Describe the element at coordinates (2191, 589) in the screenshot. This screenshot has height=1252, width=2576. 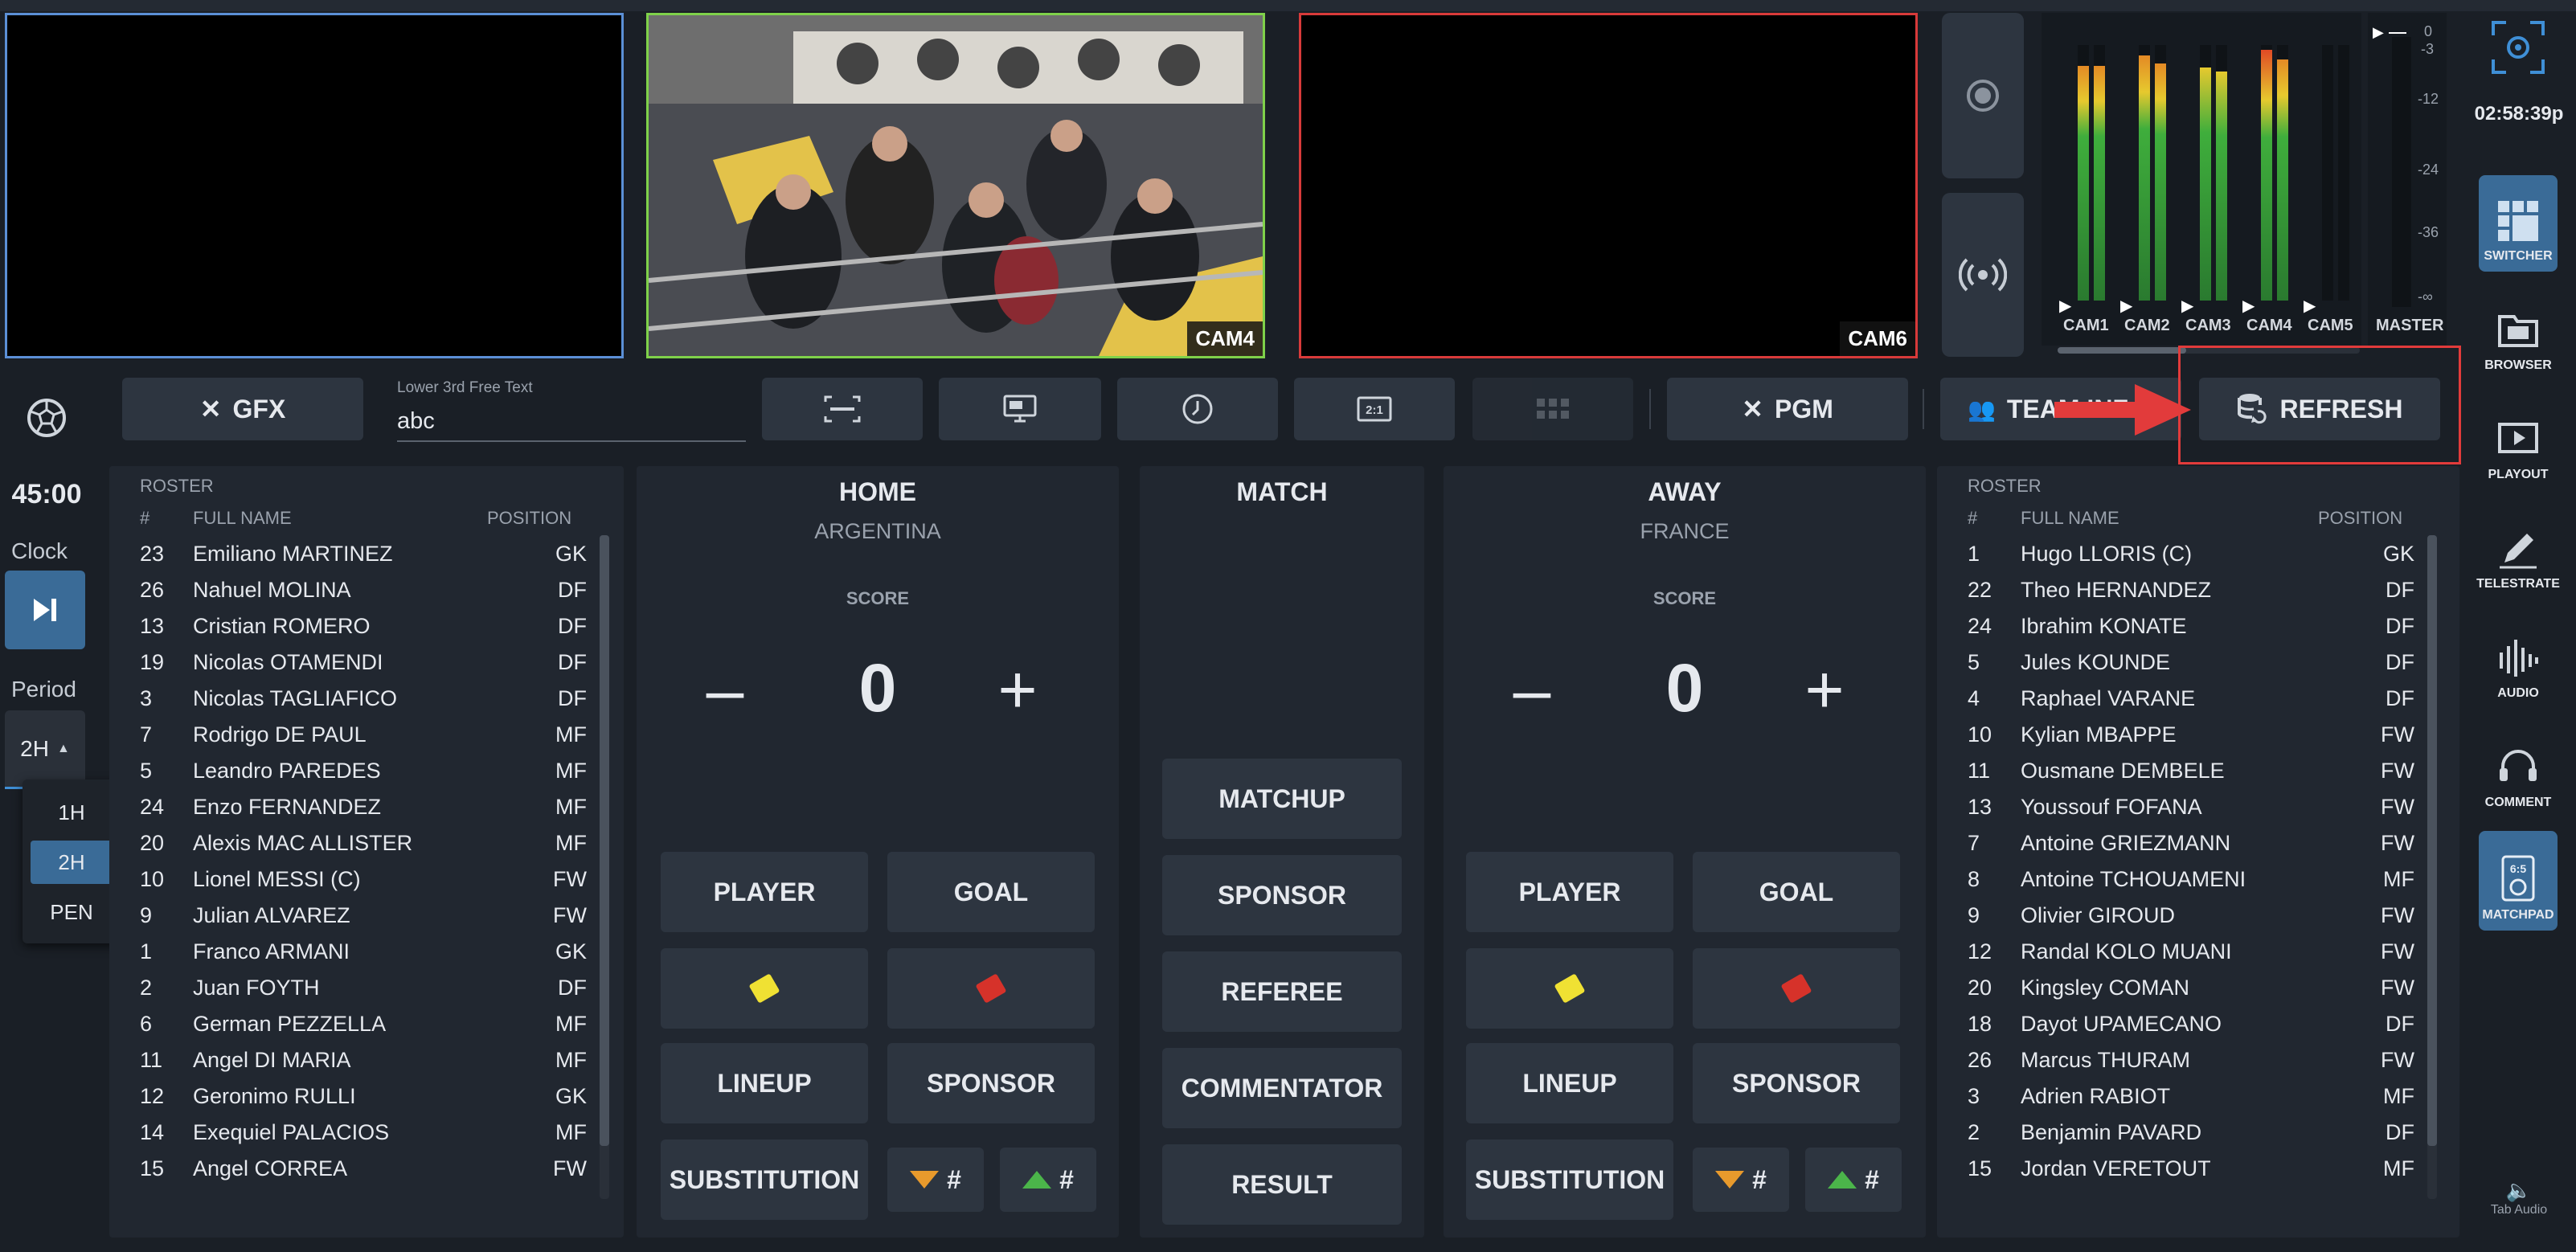
I see `roster-row: 22 Theo HERNANDEZ DF` at that location.